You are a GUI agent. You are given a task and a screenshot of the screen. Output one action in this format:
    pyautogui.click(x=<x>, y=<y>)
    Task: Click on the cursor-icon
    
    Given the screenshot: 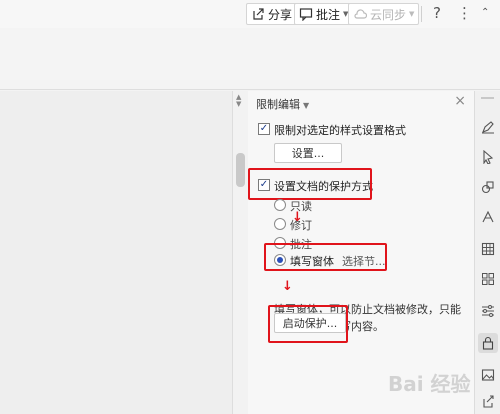 What is the action you would take?
    pyautogui.click(x=488, y=157)
    